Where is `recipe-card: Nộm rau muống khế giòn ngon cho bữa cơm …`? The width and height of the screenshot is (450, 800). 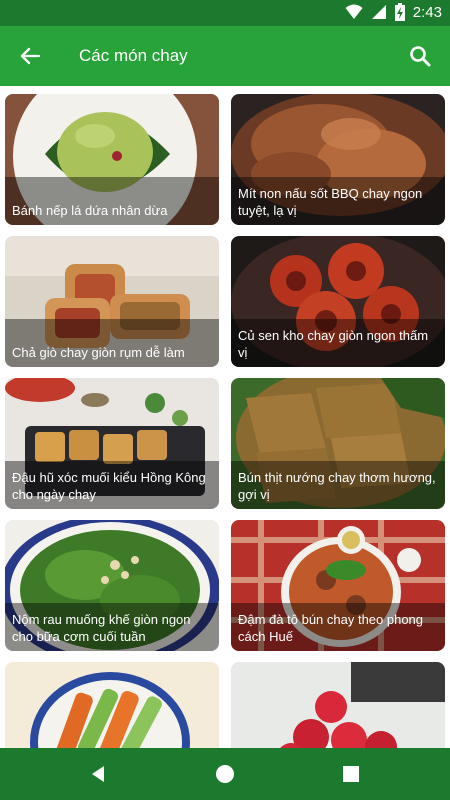 recipe-card: Nộm rau muống khế giòn ngon cho bữa cơm … is located at coordinates (112, 585).